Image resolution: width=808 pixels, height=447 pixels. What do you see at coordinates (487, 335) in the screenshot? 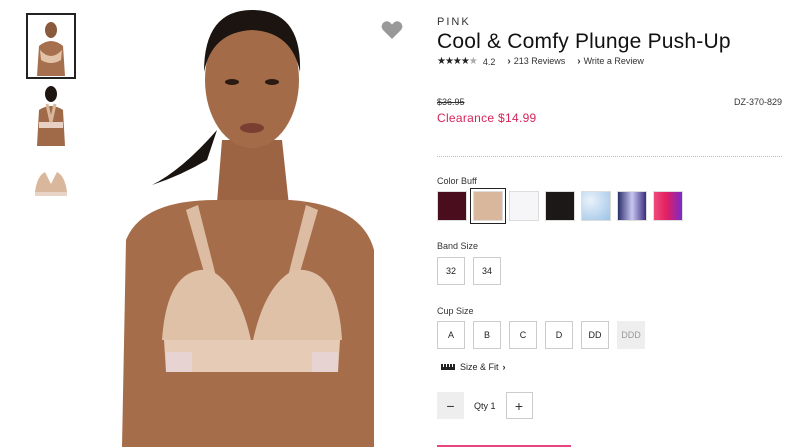
I see `cup-size-b: B` at bounding box center [487, 335].